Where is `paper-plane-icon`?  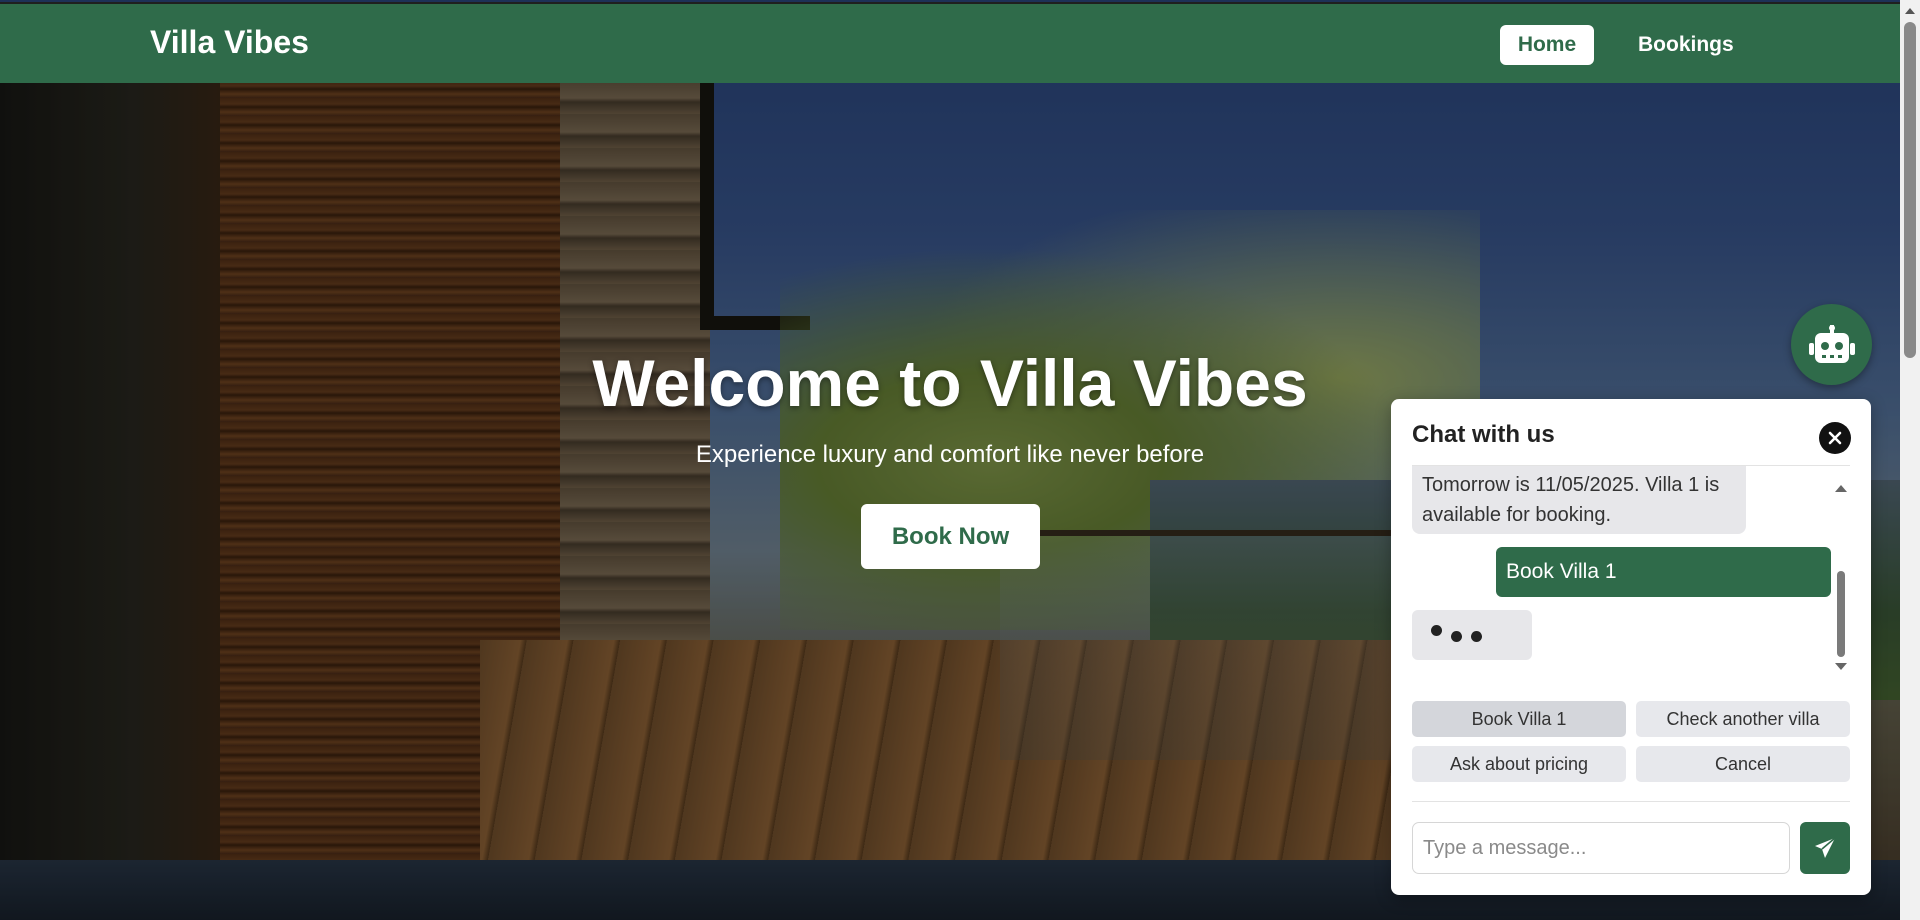 paper-plane-icon is located at coordinates (1825, 847).